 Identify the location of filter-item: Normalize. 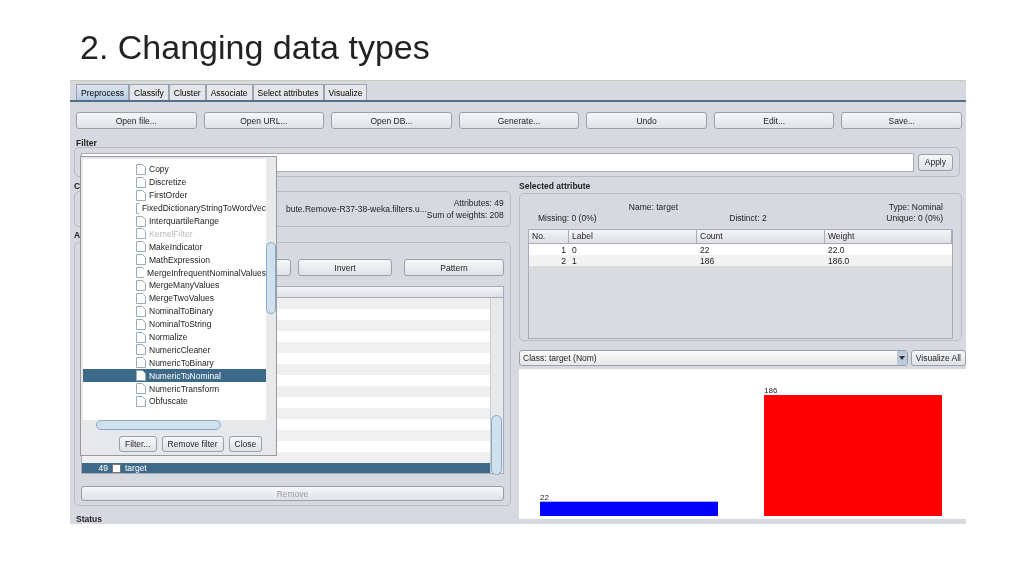
(174, 337).